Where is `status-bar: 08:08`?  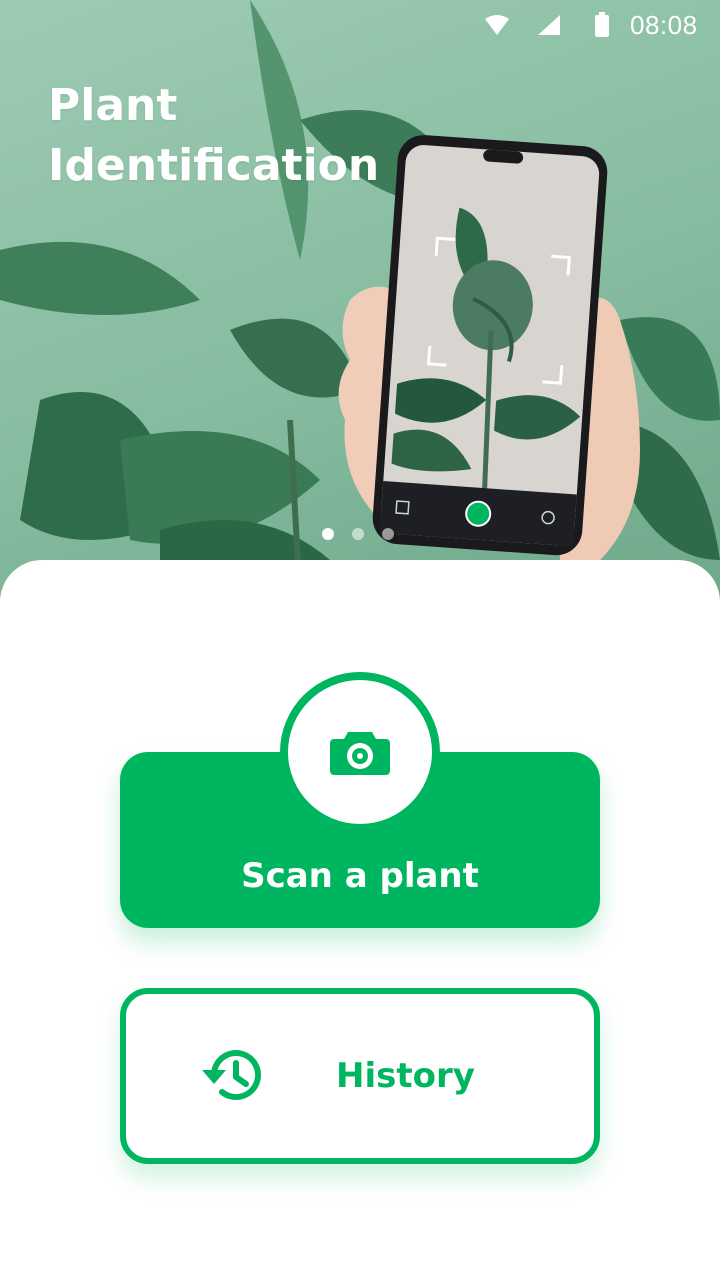
status-bar: 08:08 is located at coordinates (360, 25).